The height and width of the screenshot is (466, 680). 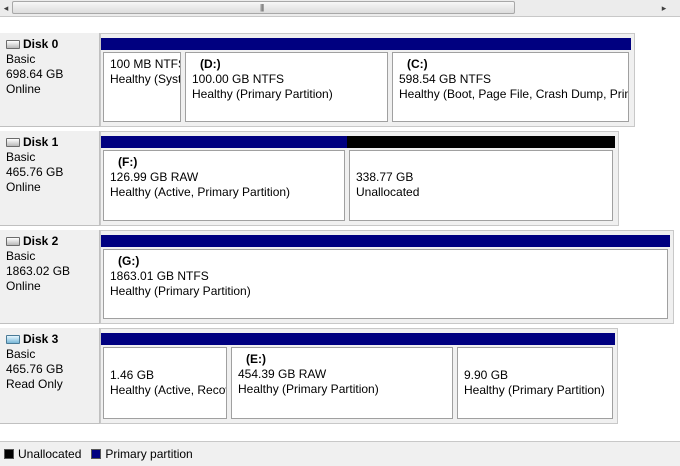 I want to click on partition-letter: (E:), so click(x=256, y=359).